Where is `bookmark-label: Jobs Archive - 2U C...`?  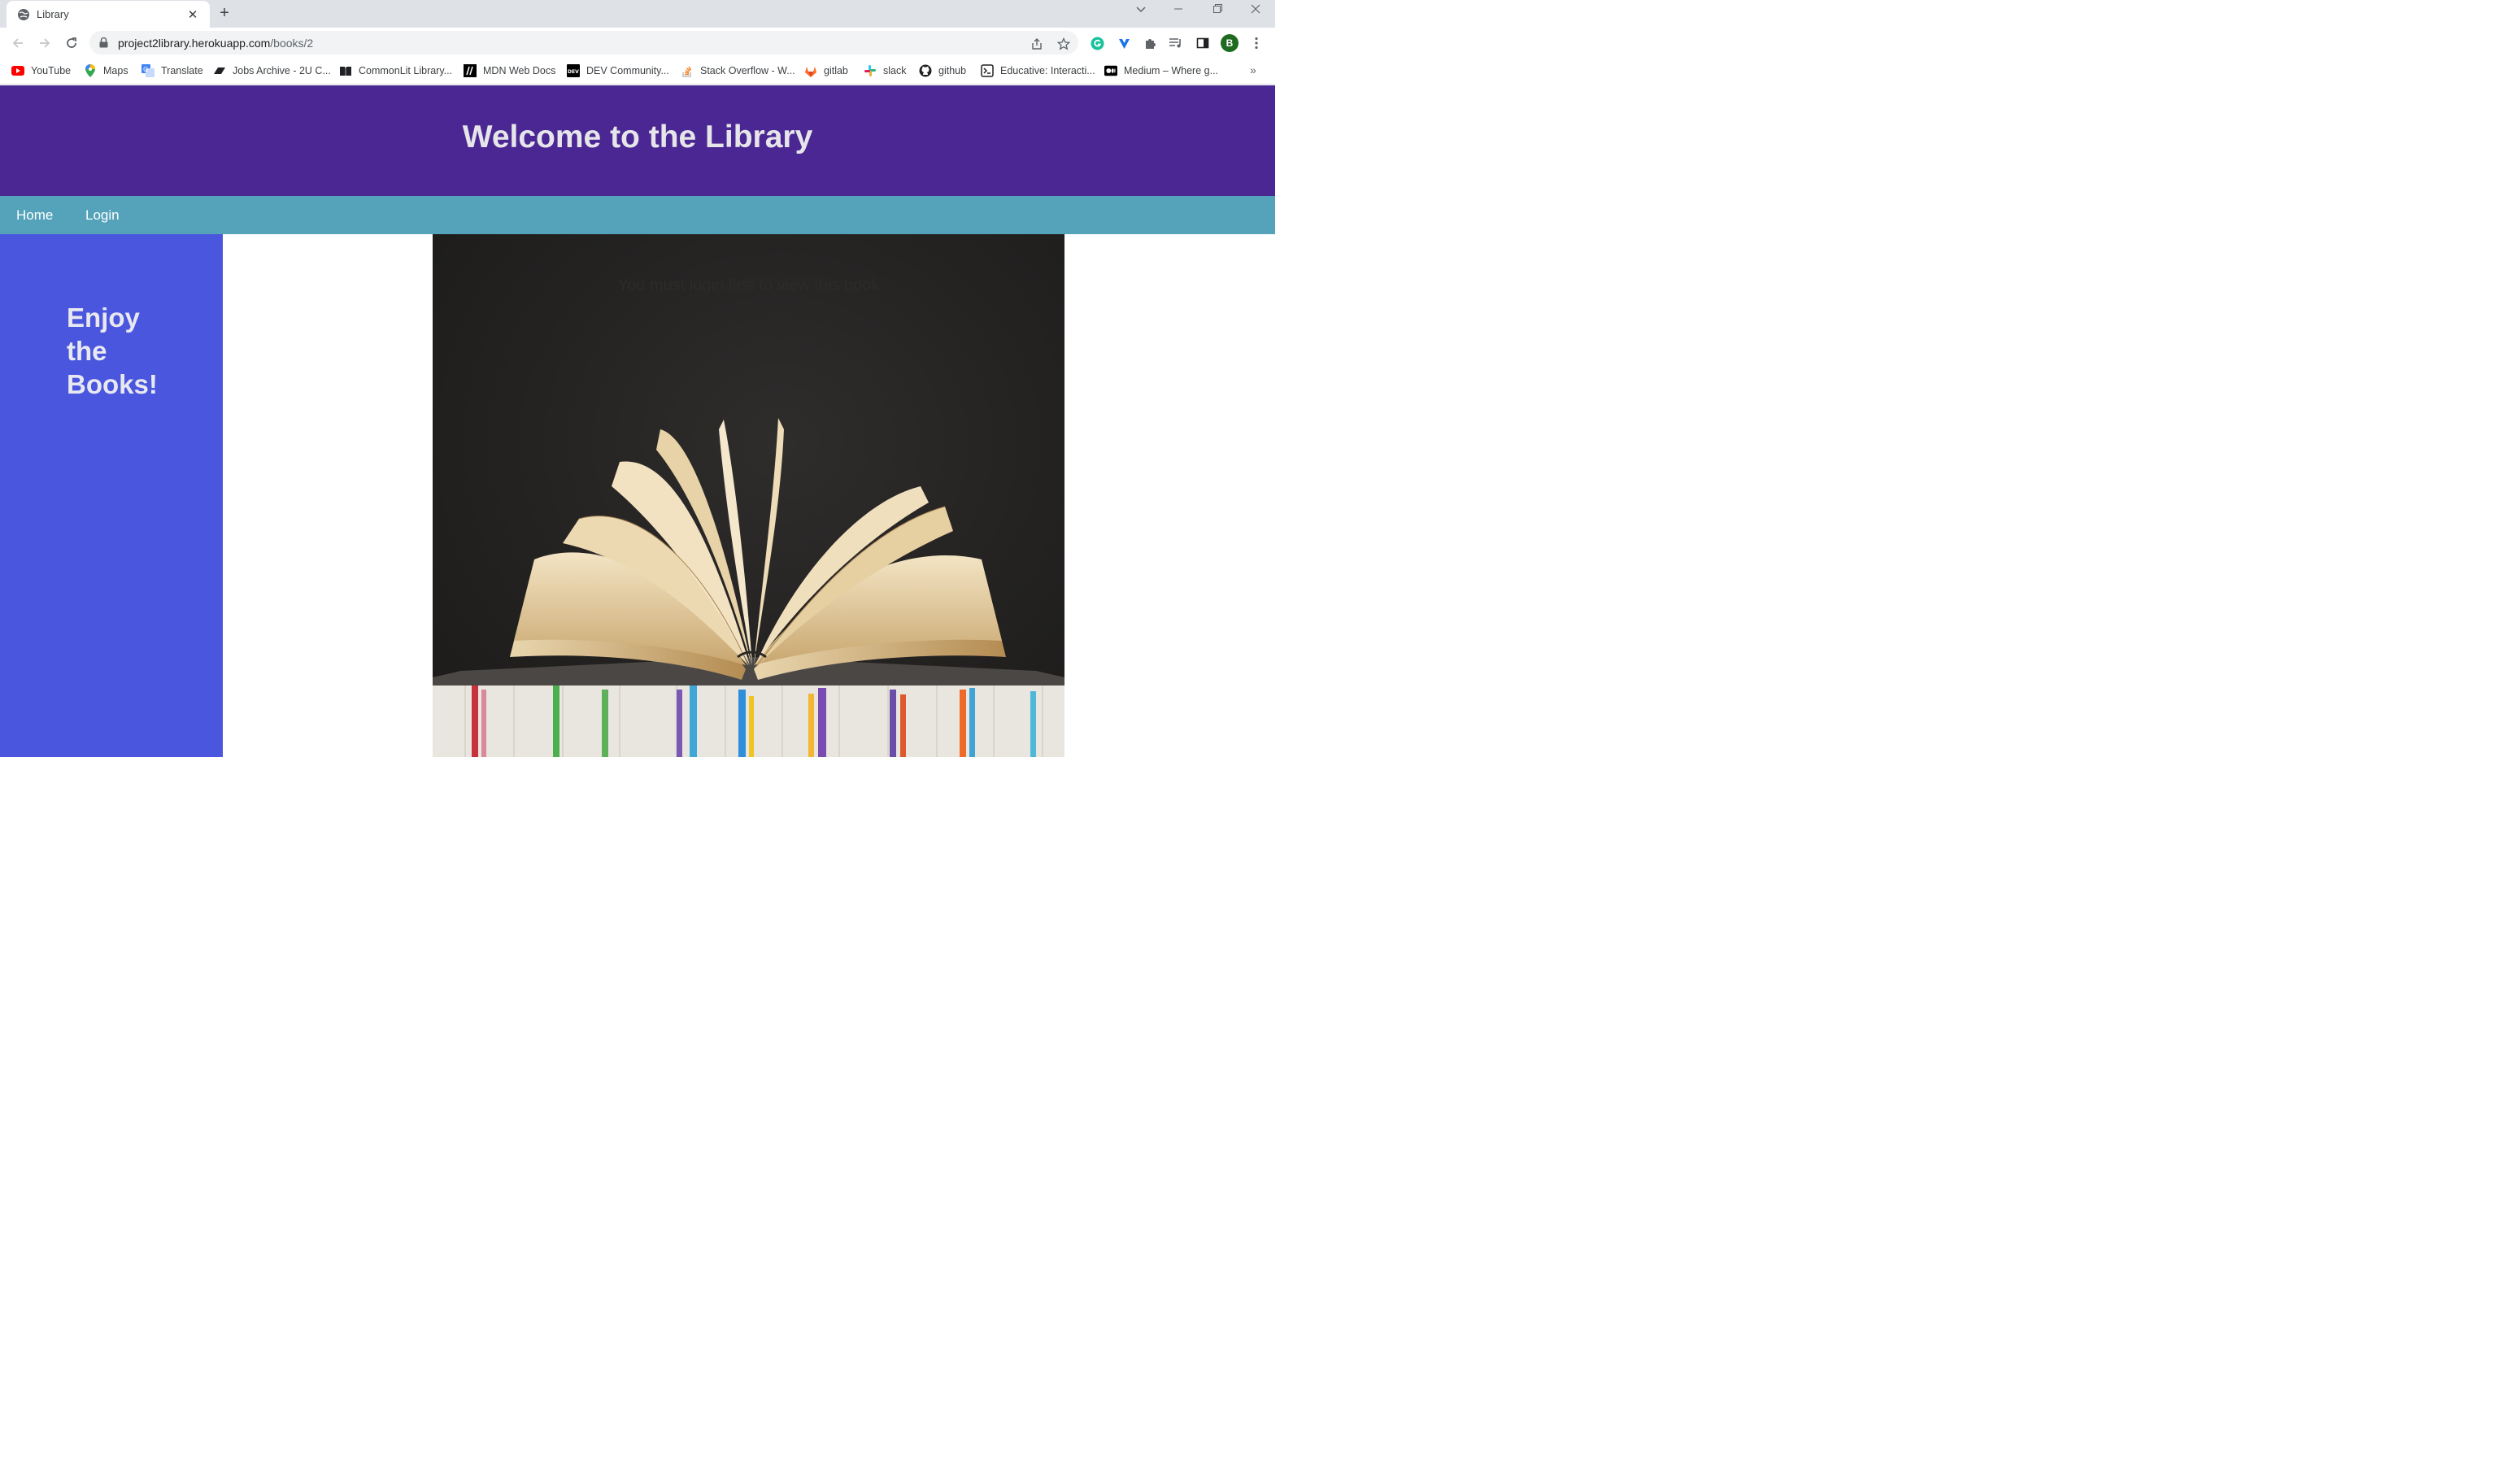 bookmark-label: Jobs Archive - 2U C... is located at coordinates (282, 70).